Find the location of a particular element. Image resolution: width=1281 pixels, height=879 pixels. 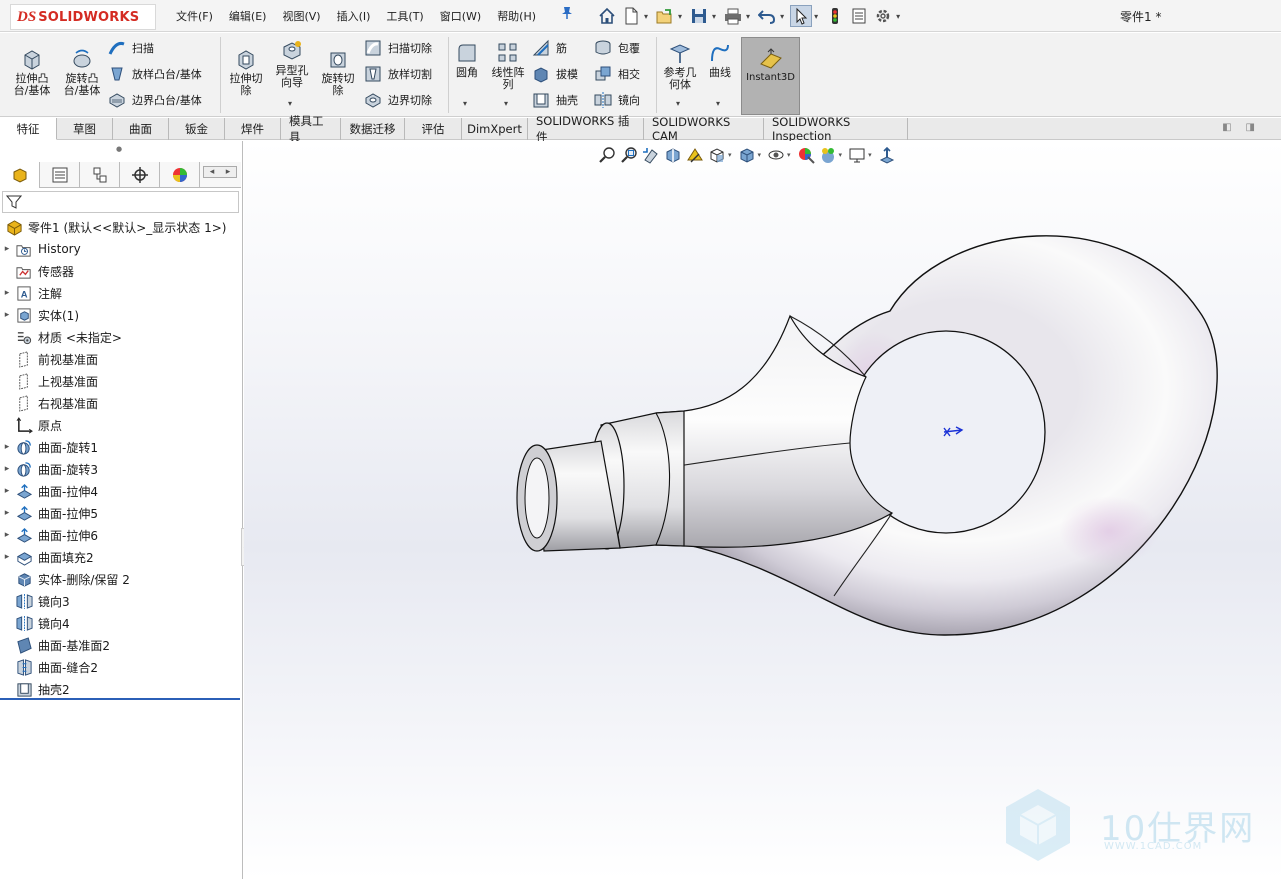

reference-geometry-button: 参考几 何体 is located at coordinates (680, 66).